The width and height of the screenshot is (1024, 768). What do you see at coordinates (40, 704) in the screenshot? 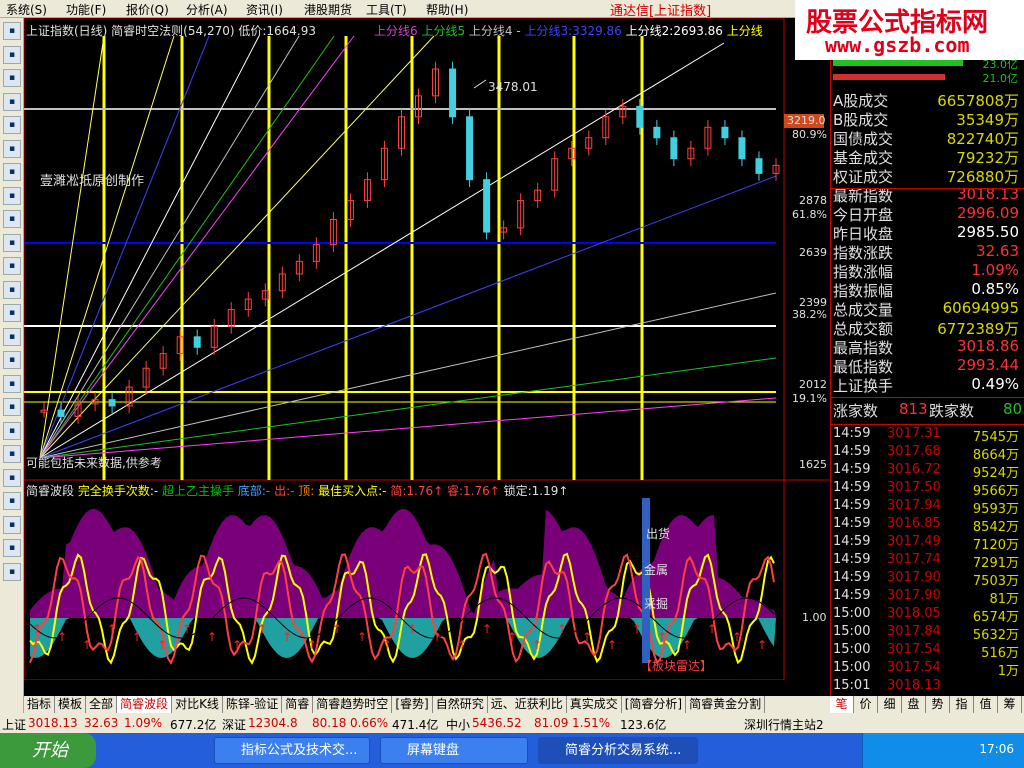
I see `tab-0: 指标` at bounding box center [40, 704].